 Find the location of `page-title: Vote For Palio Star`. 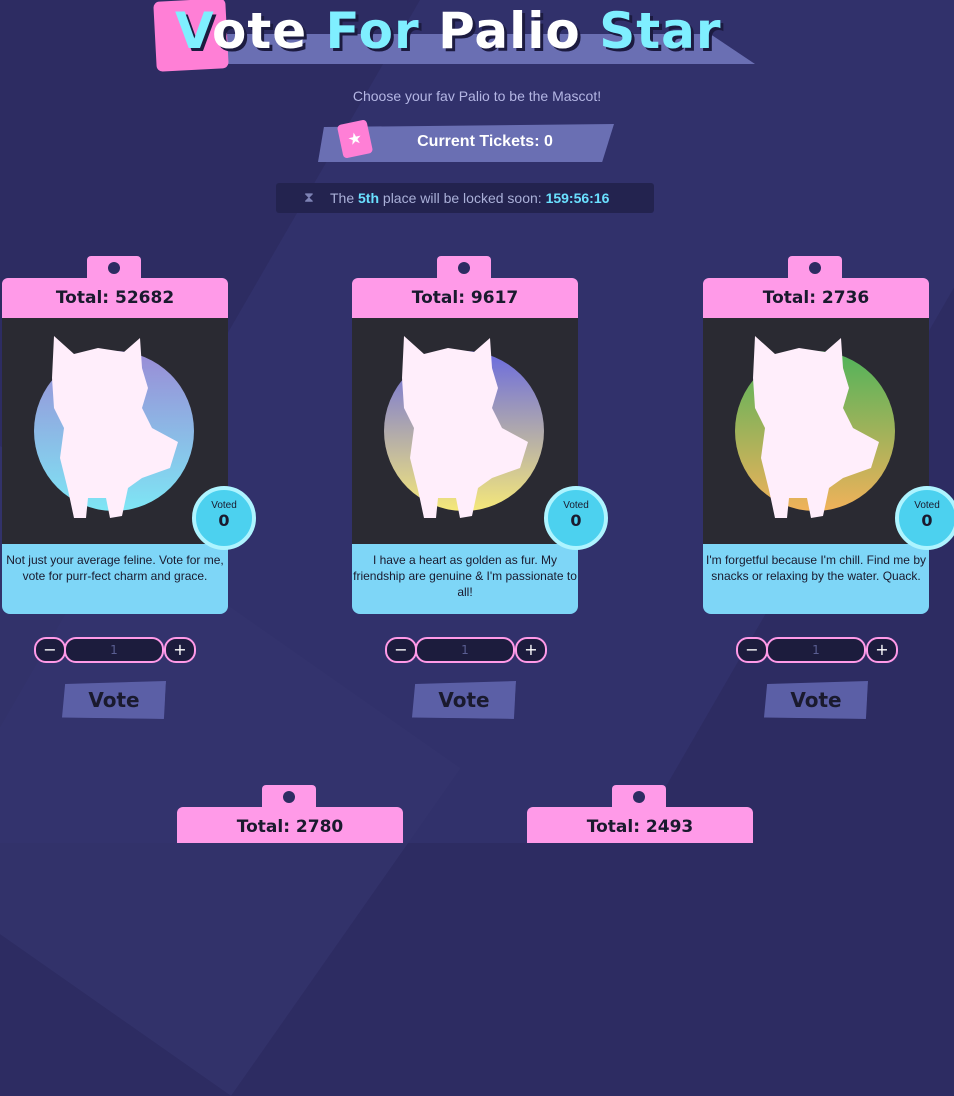

page-title: Vote For Palio Star is located at coordinates (464, 36).